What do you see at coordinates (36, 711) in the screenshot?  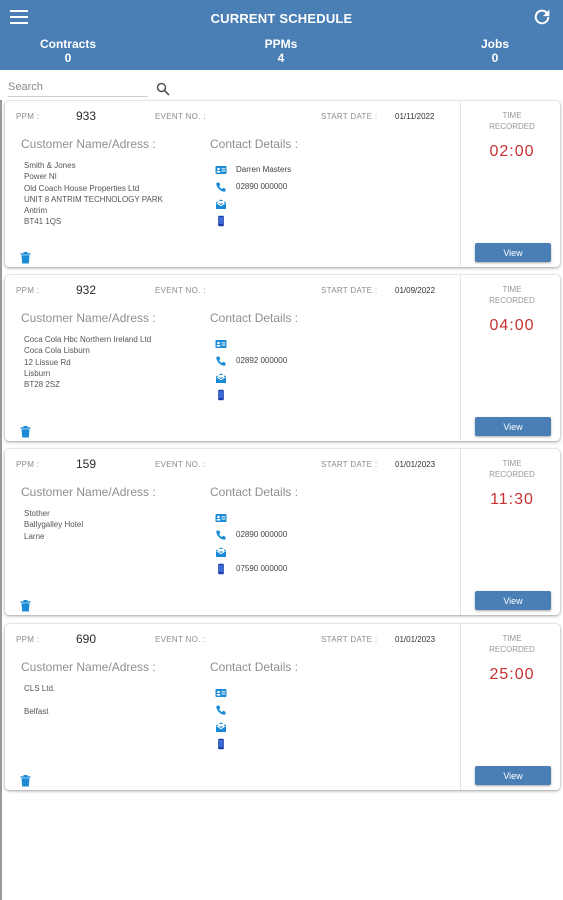 I see `address-line: Belfast` at bounding box center [36, 711].